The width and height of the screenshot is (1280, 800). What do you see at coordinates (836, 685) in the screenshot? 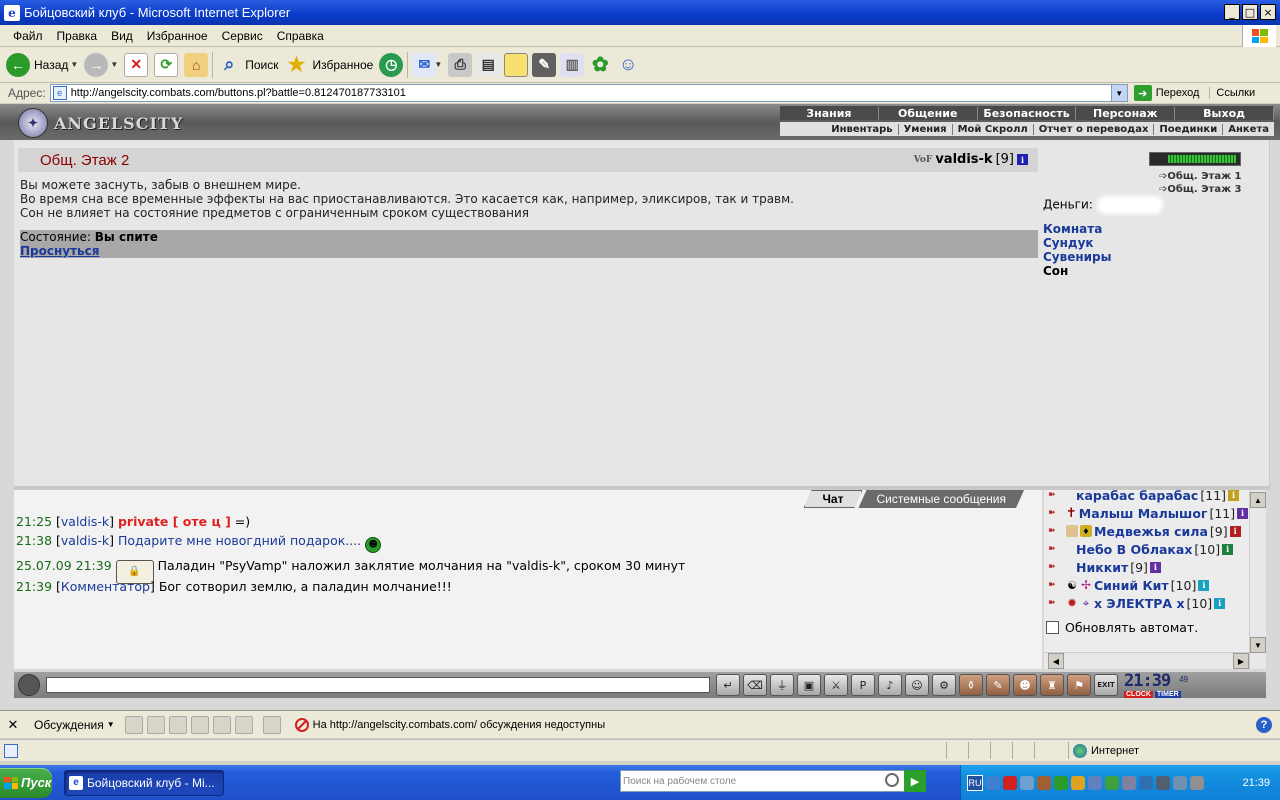
I see `fight-icon: ⚔` at bounding box center [836, 685].